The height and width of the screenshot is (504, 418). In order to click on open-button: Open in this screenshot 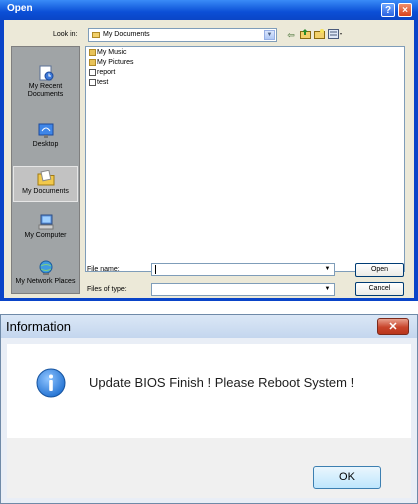, I will do `click(379, 270)`.